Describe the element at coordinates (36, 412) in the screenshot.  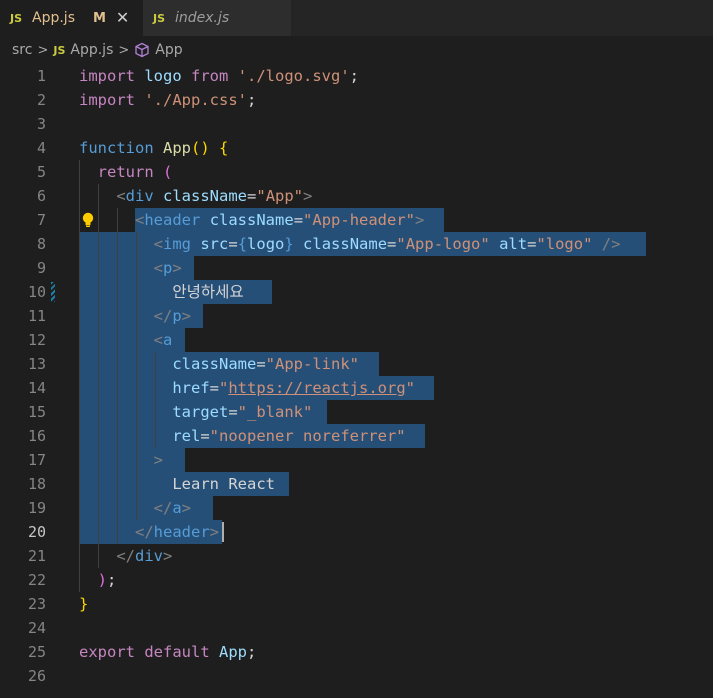
I see `line-number: 15` at that location.